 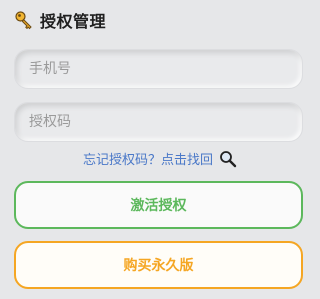 I want to click on phone-field-wrapper, so click(x=158, y=69).